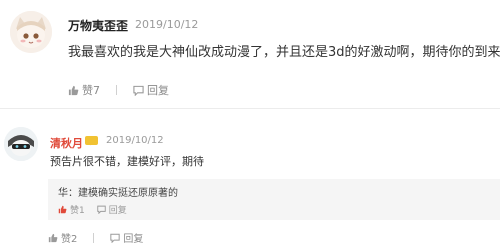  Describe the element at coordinates (284, 52) in the screenshot. I see `comment-content: 我最喜欢的我是大神仙改成动漫了，并且还是3d的好激动啊，期待你的到来` at that location.